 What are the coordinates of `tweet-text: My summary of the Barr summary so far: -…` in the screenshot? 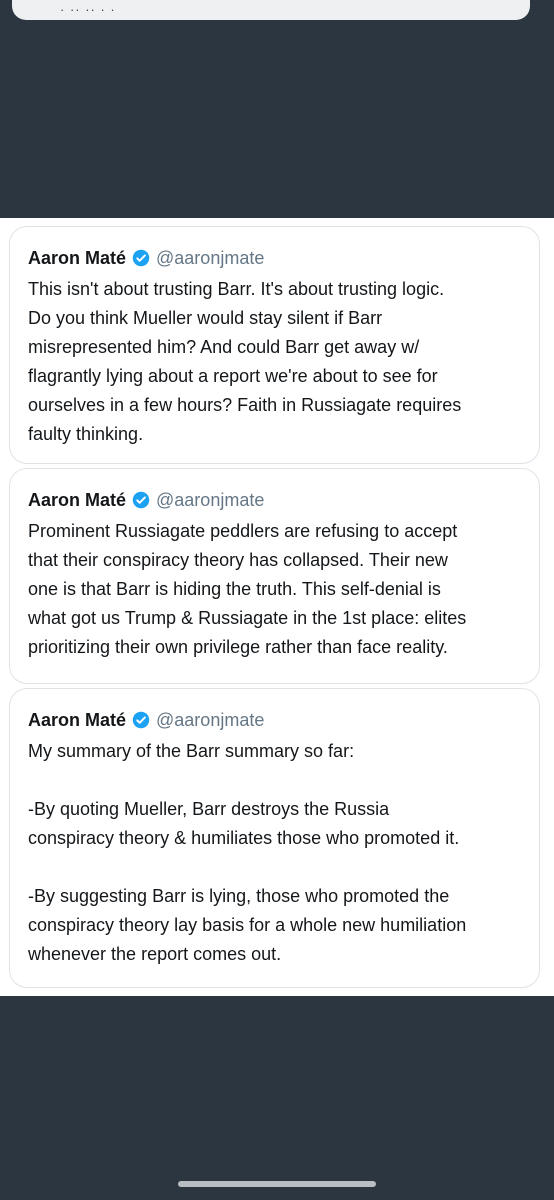 It's located at (247, 852).